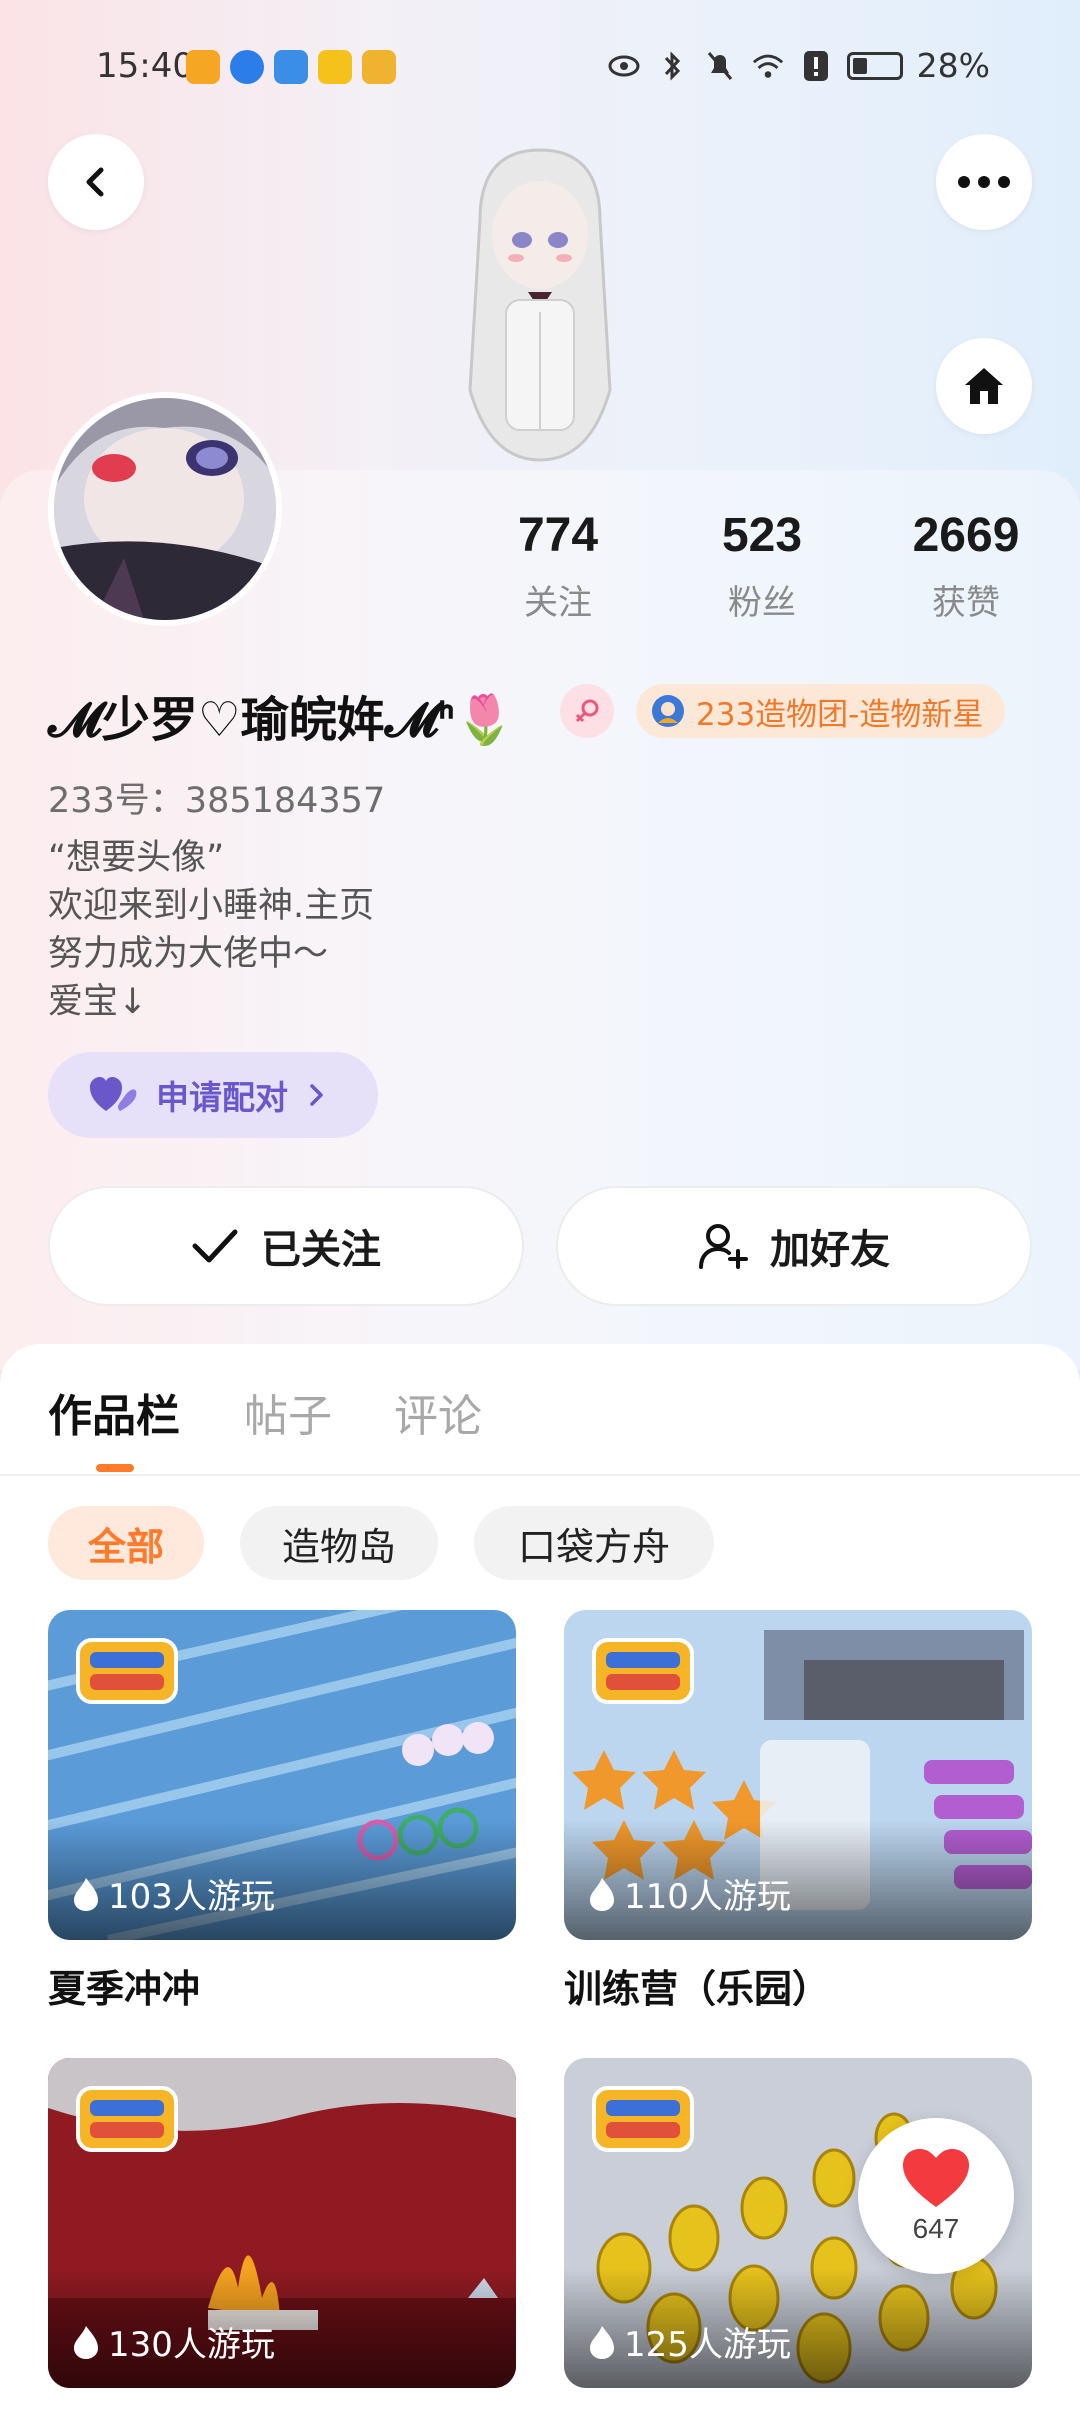 The image size is (1080, 2412). I want to click on pair-request-label: 申请配对, so click(222, 1097).